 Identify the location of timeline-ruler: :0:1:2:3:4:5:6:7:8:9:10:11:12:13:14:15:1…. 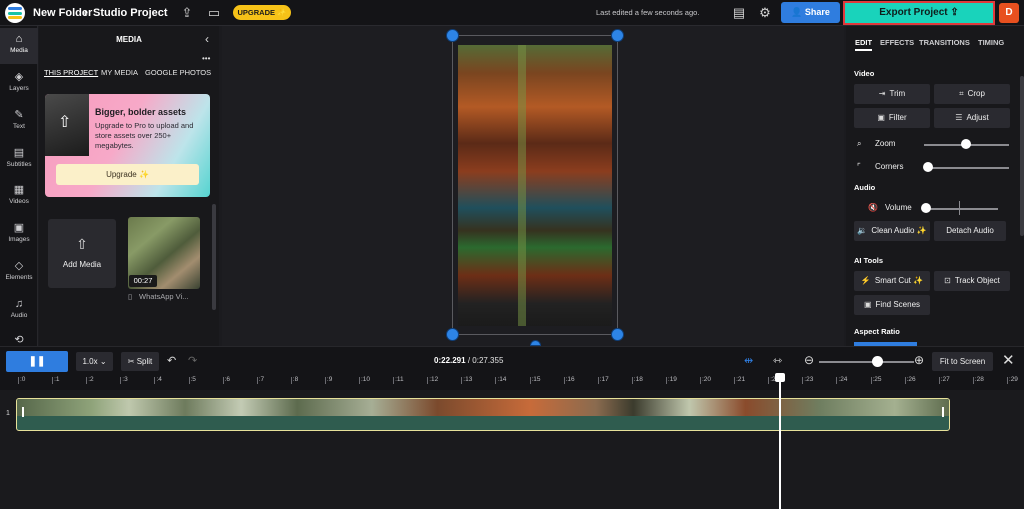
(512, 382).